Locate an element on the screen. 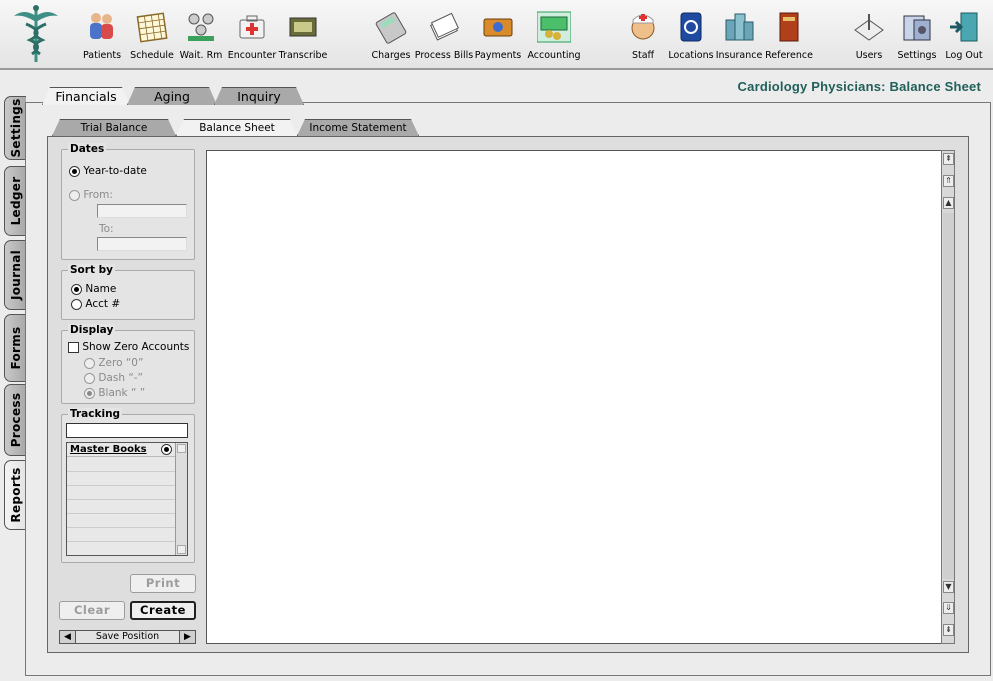  tab-label: Inquiry is located at coordinates (259, 96).